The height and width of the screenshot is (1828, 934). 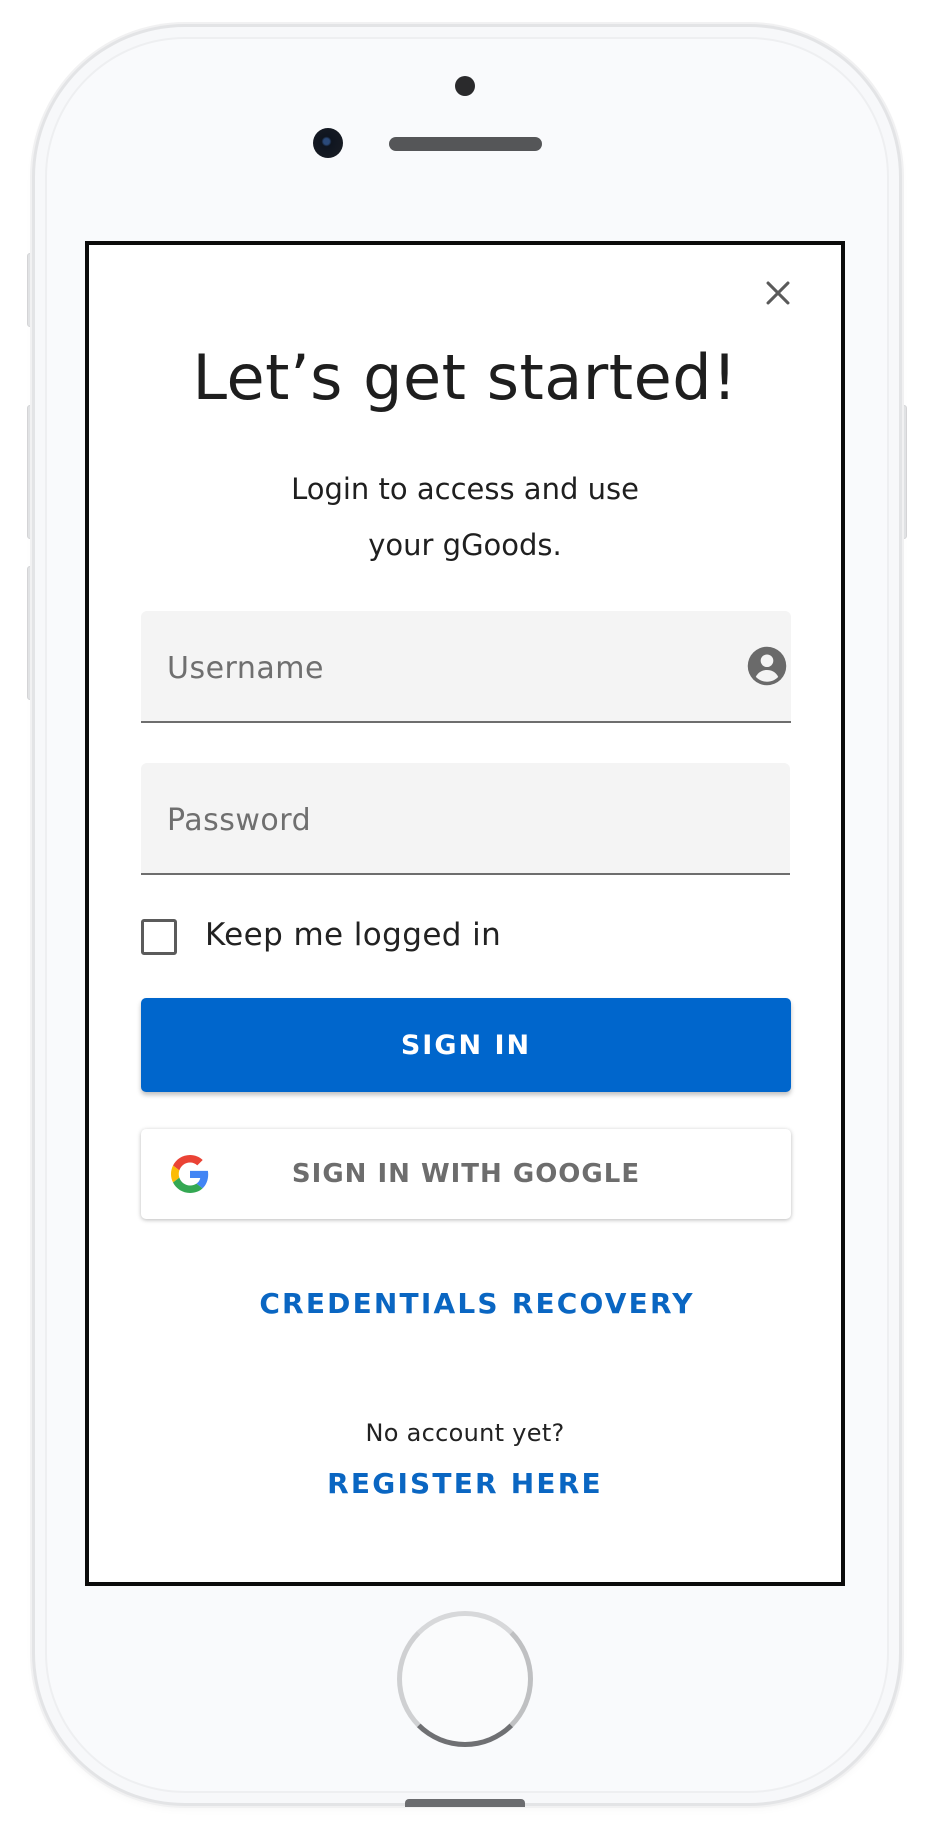 What do you see at coordinates (465, 144) in the screenshot?
I see `earpiece-speaker` at bounding box center [465, 144].